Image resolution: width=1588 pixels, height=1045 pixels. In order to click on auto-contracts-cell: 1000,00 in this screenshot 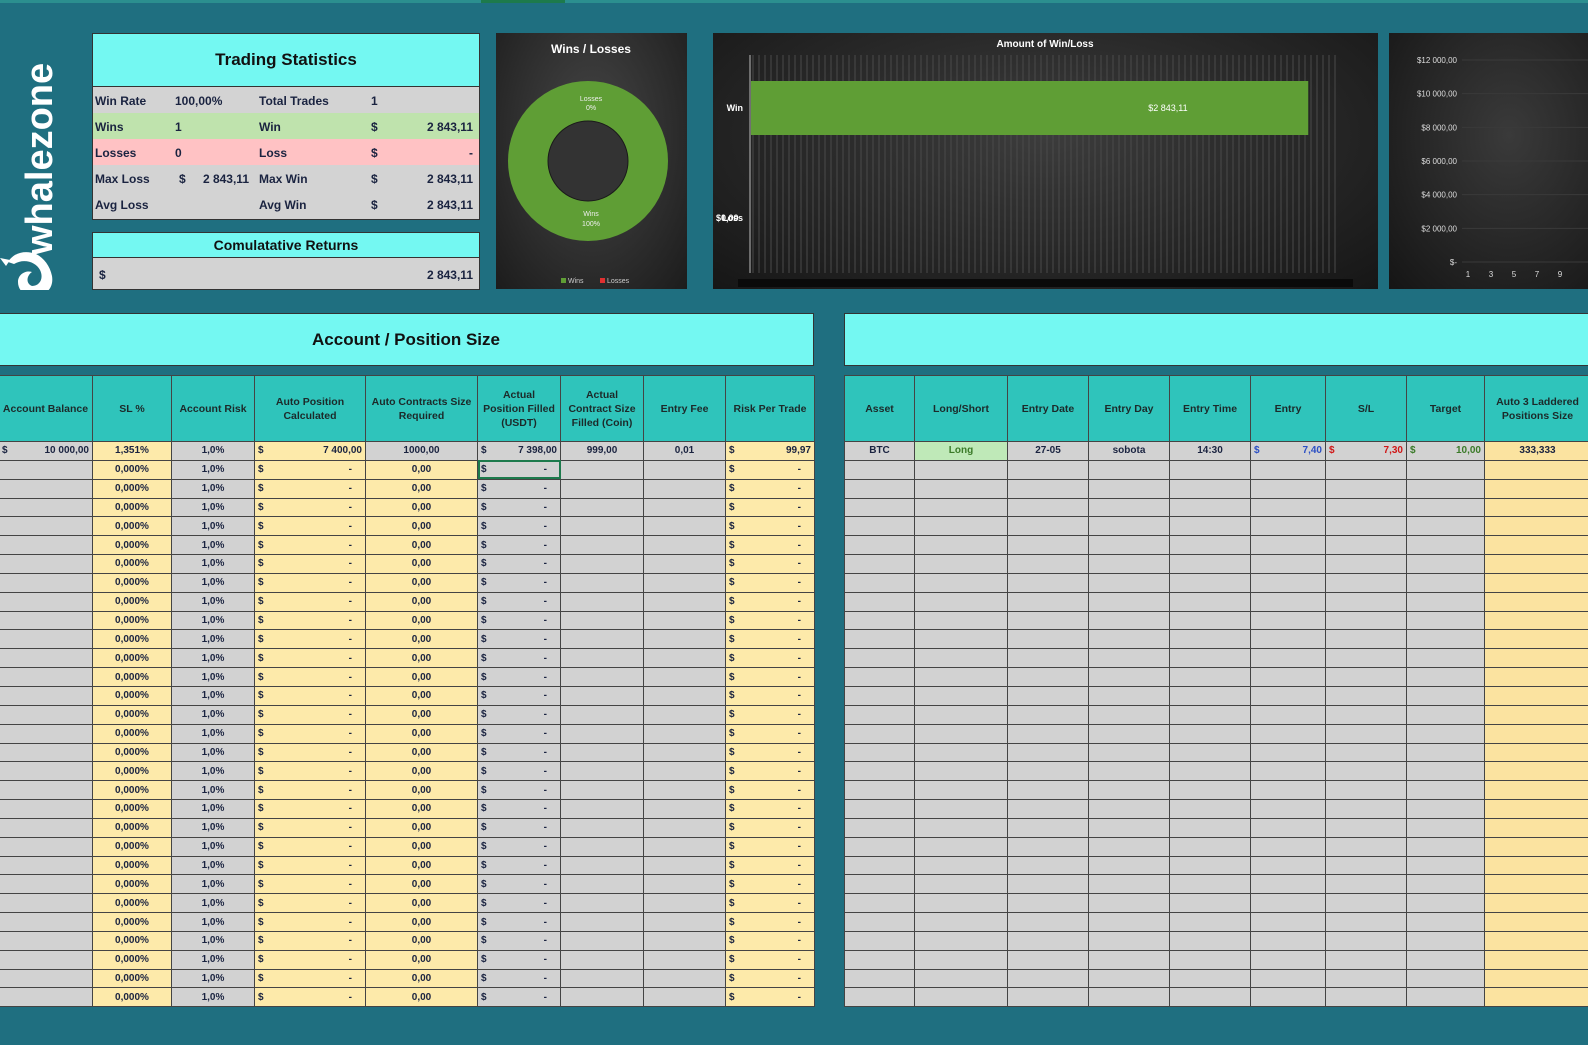, I will do `click(421, 451)`.